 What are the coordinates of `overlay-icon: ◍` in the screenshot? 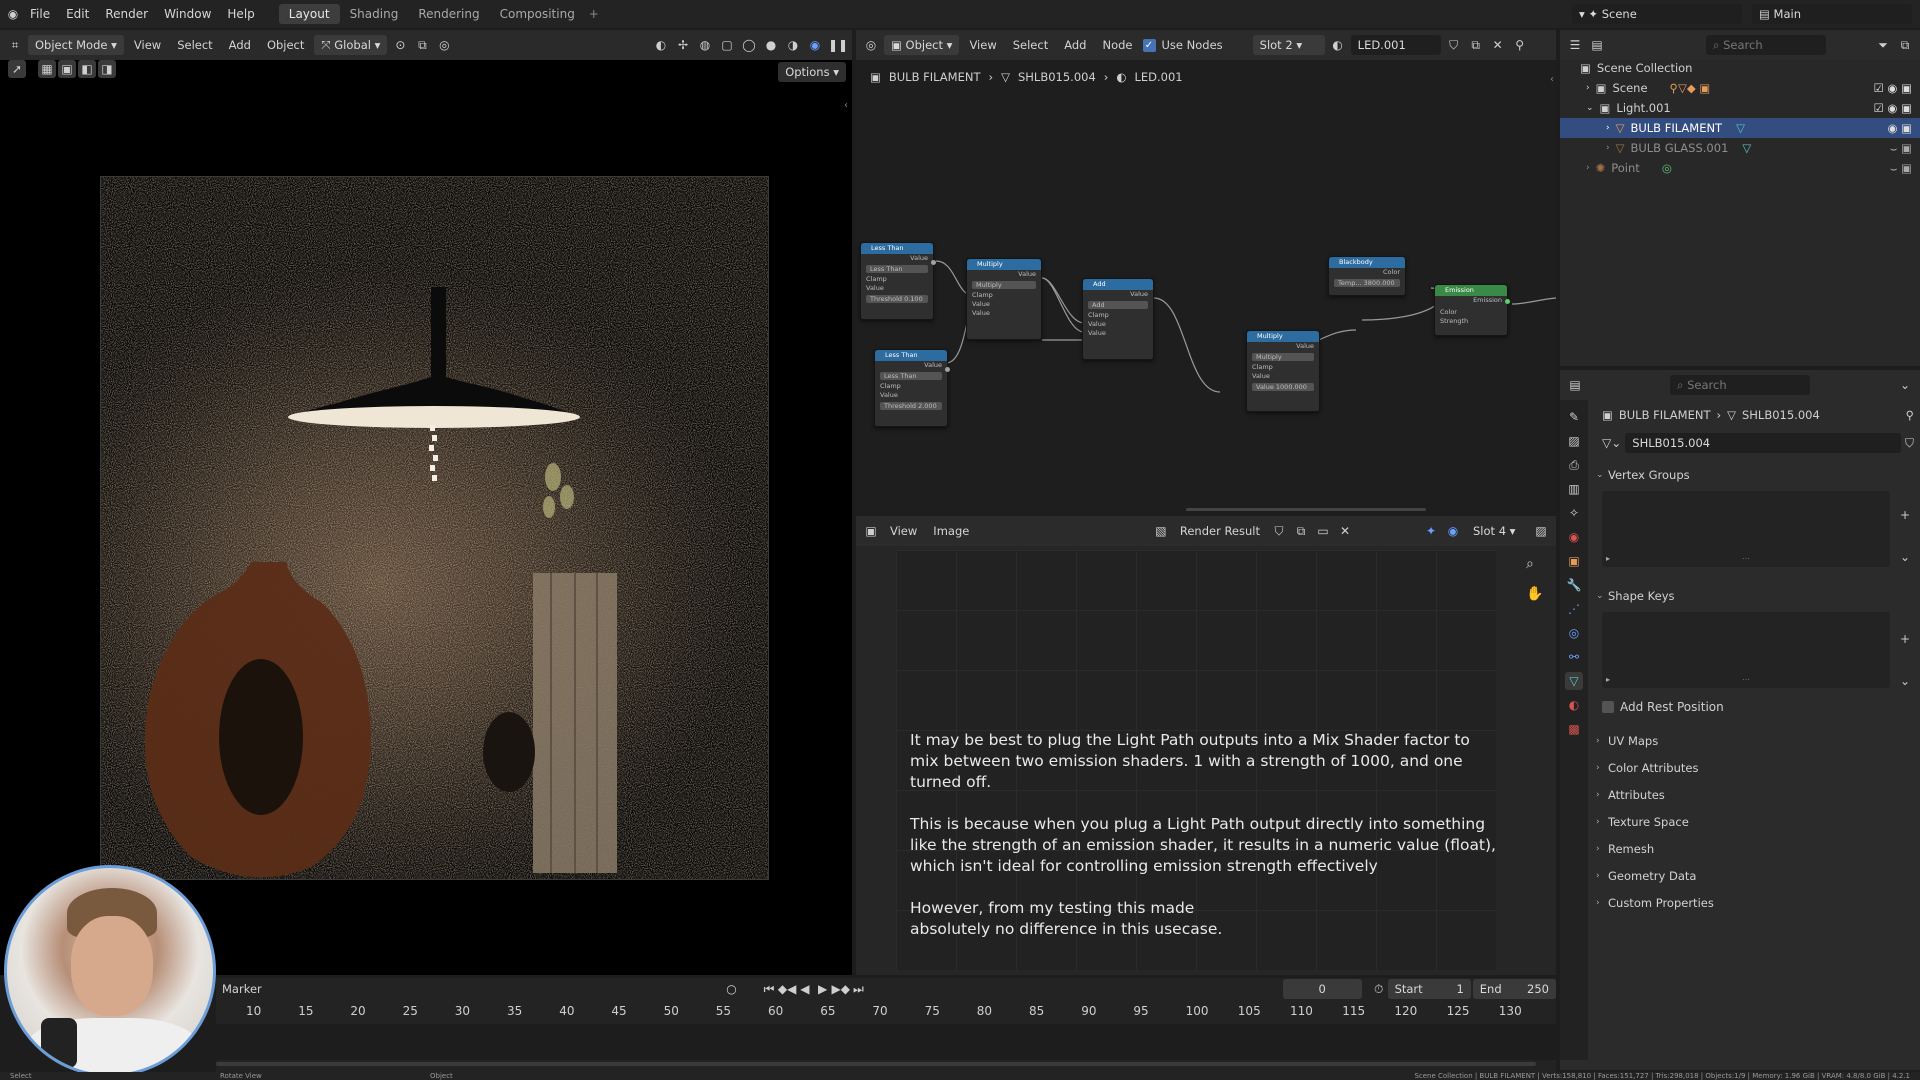 It's located at (705, 45).